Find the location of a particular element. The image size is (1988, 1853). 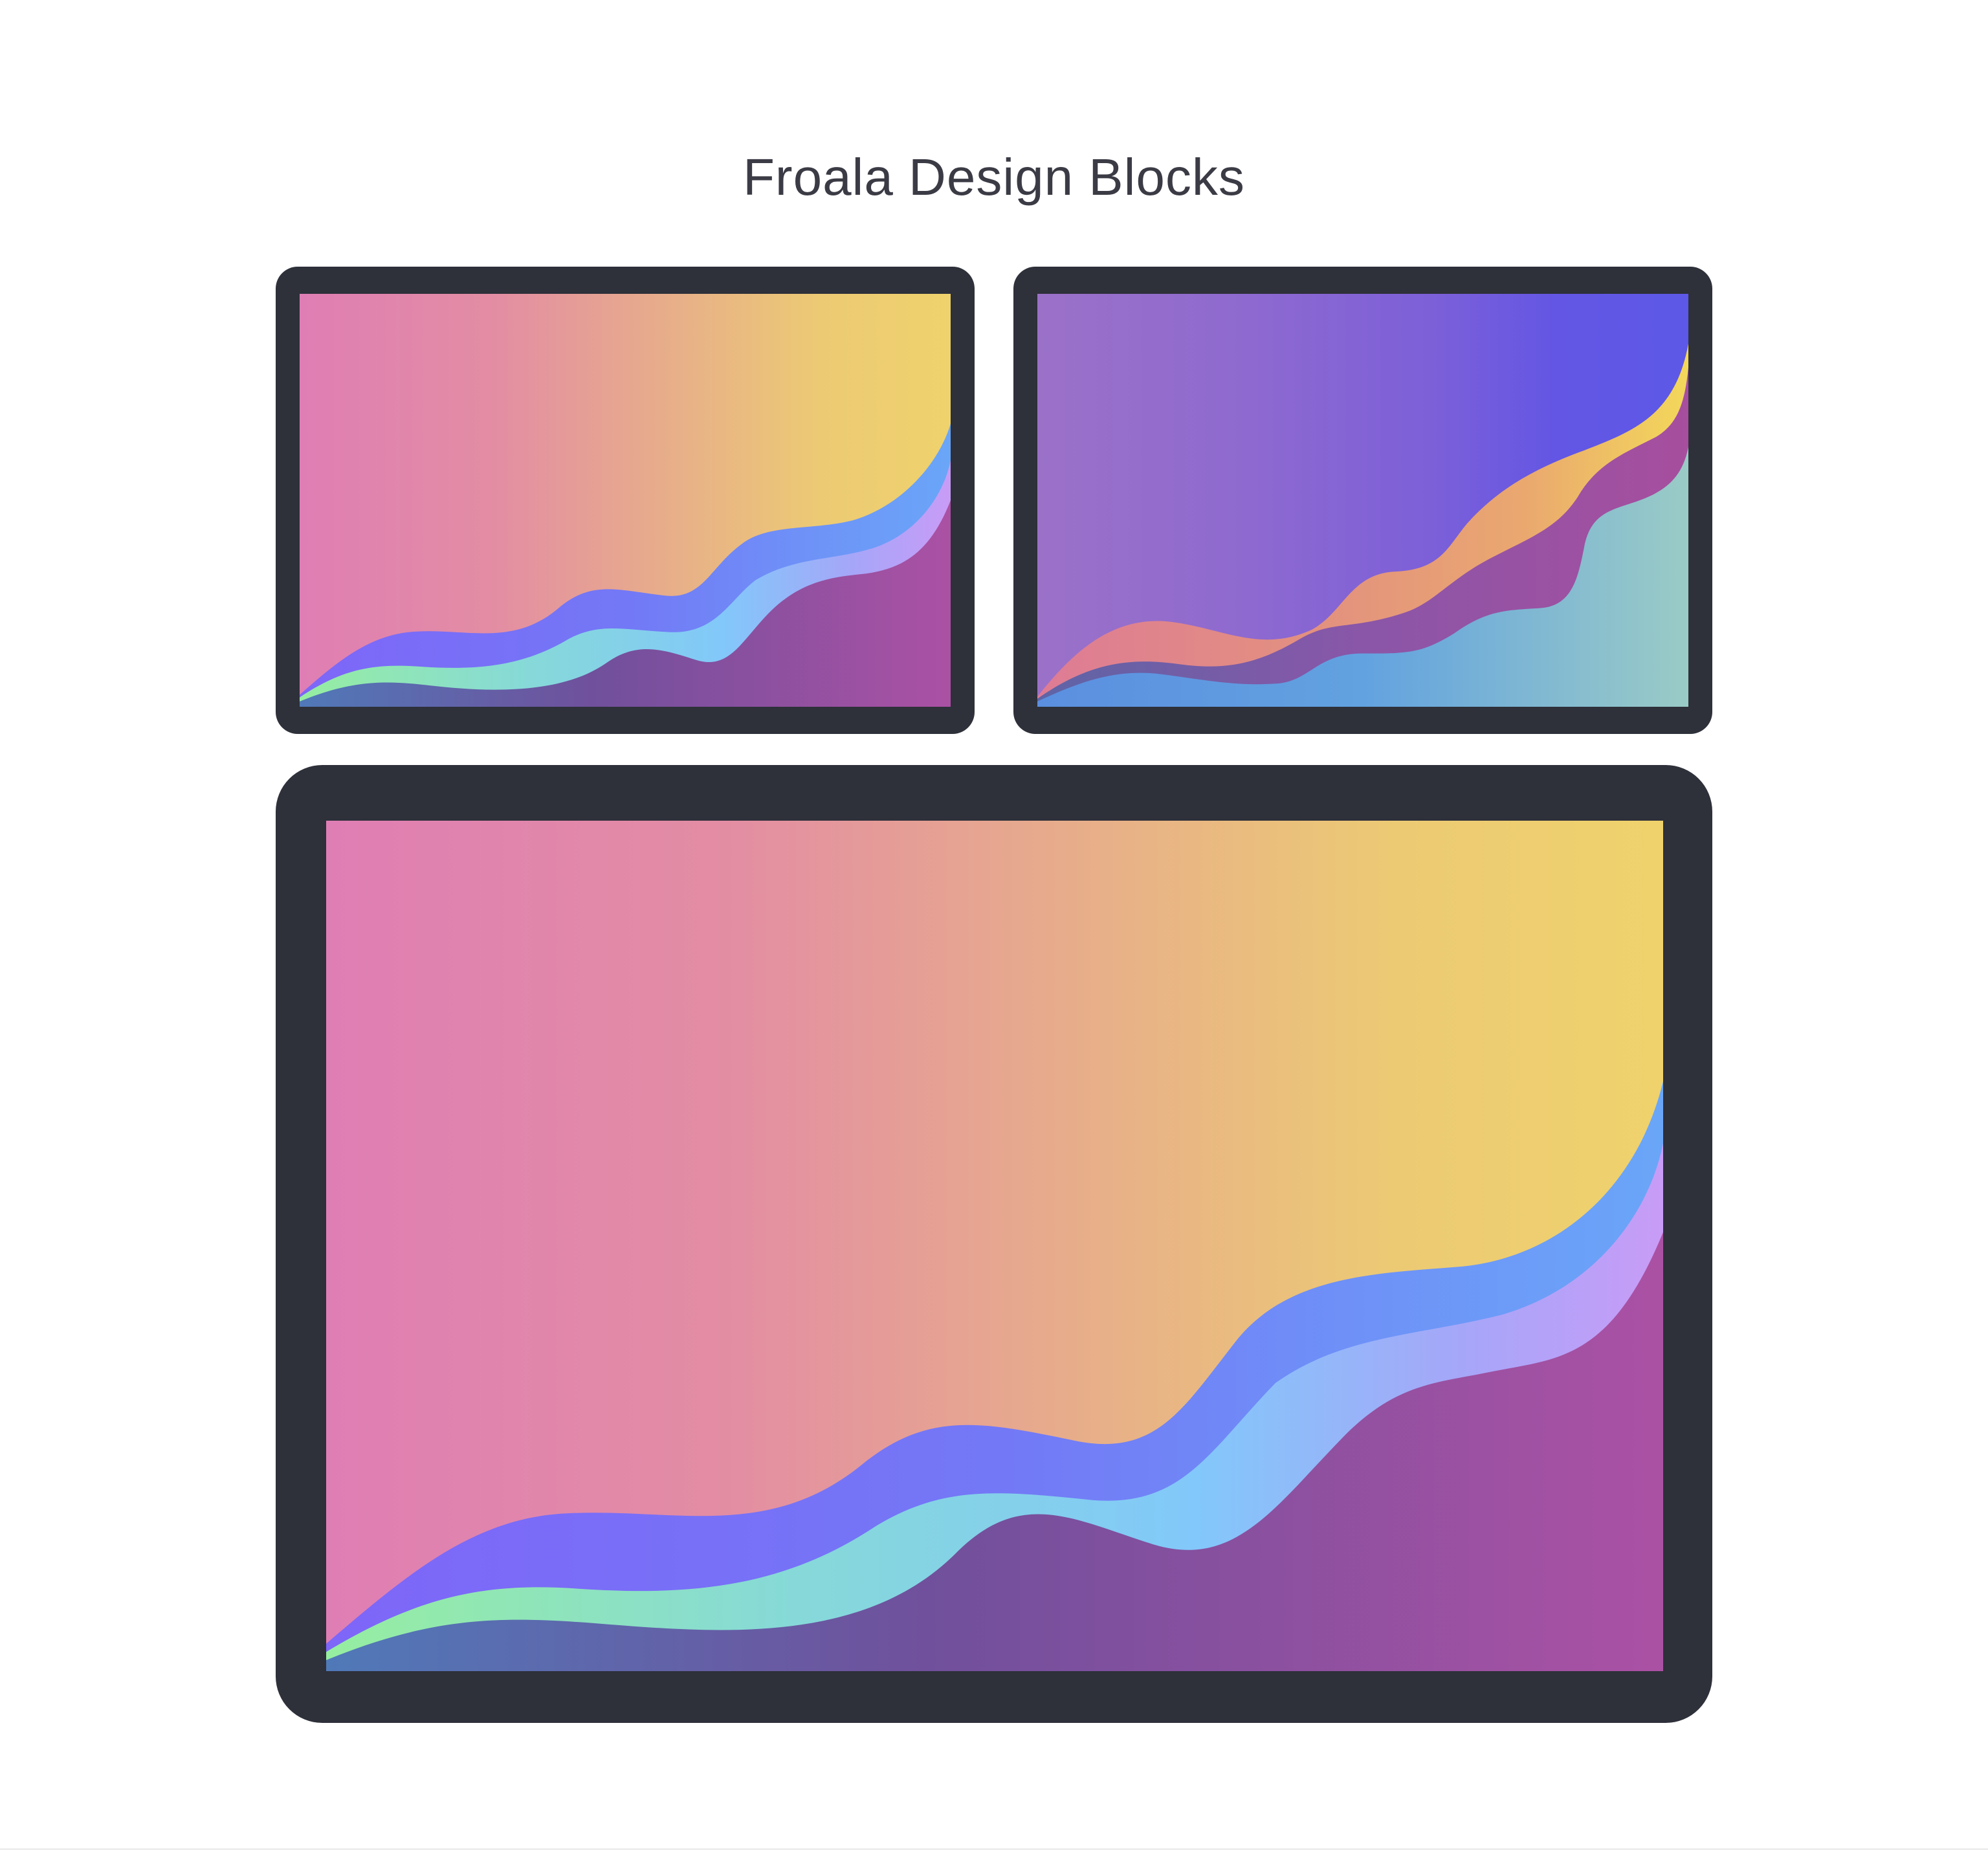

page-bottom-divider is located at coordinates (994, 1849).